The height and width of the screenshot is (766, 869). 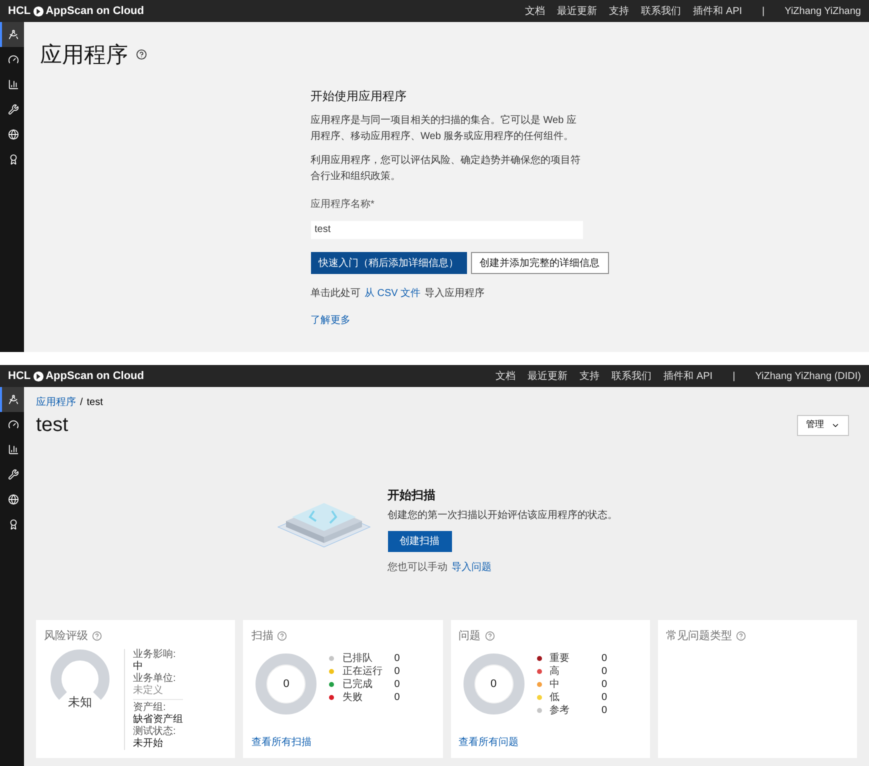 I want to click on description-text: 创建您的第一次扫描以开始评估该应用程序的状态。, so click(x=503, y=515).